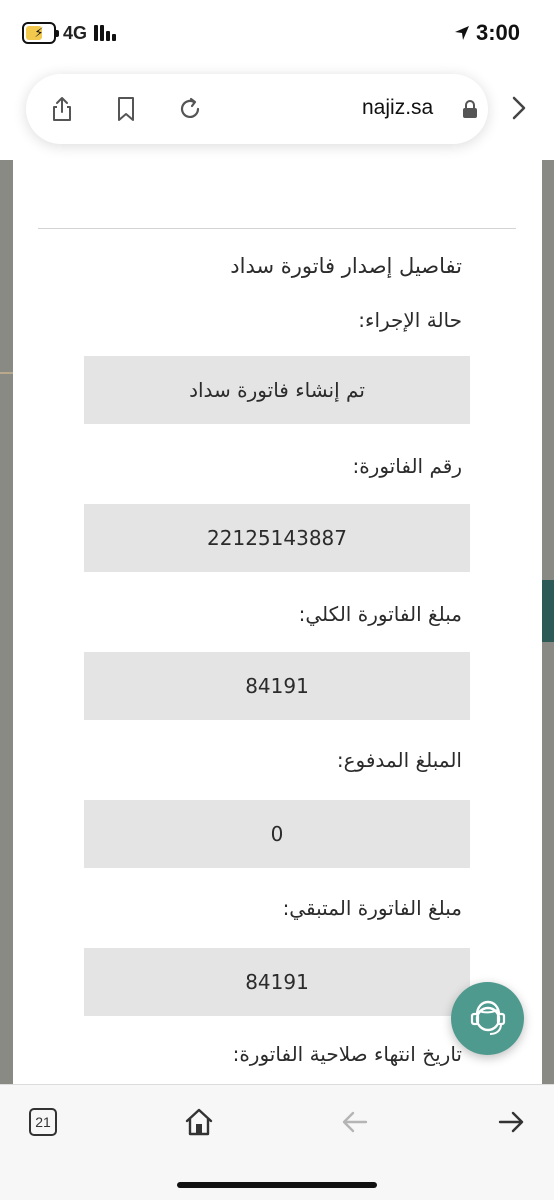  What do you see at coordinates (277, 228) in the screenshot?
I see `section-divider` at bounding box center [277, 228].